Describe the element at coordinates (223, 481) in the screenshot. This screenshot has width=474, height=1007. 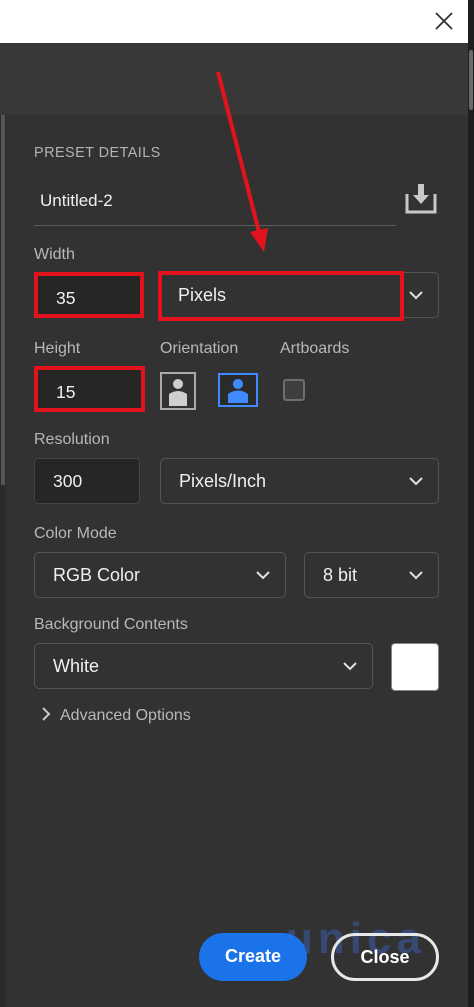
I see `resolution-unit-value: Pixels/Inch` at that location.